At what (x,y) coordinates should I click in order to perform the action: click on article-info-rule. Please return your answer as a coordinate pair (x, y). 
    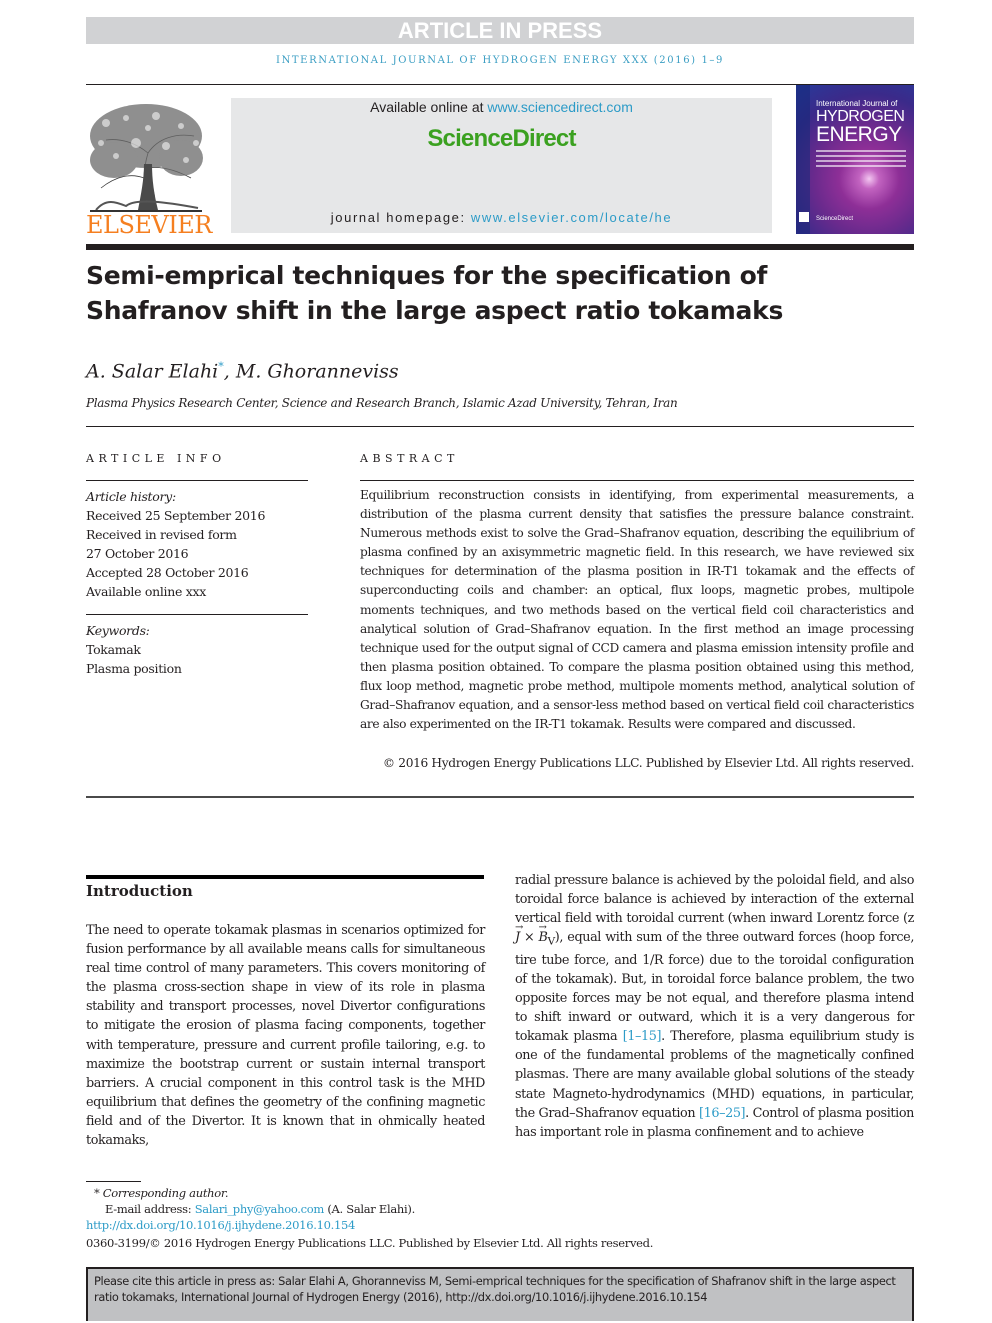
    Looking at the image, I should click on (197, 480).